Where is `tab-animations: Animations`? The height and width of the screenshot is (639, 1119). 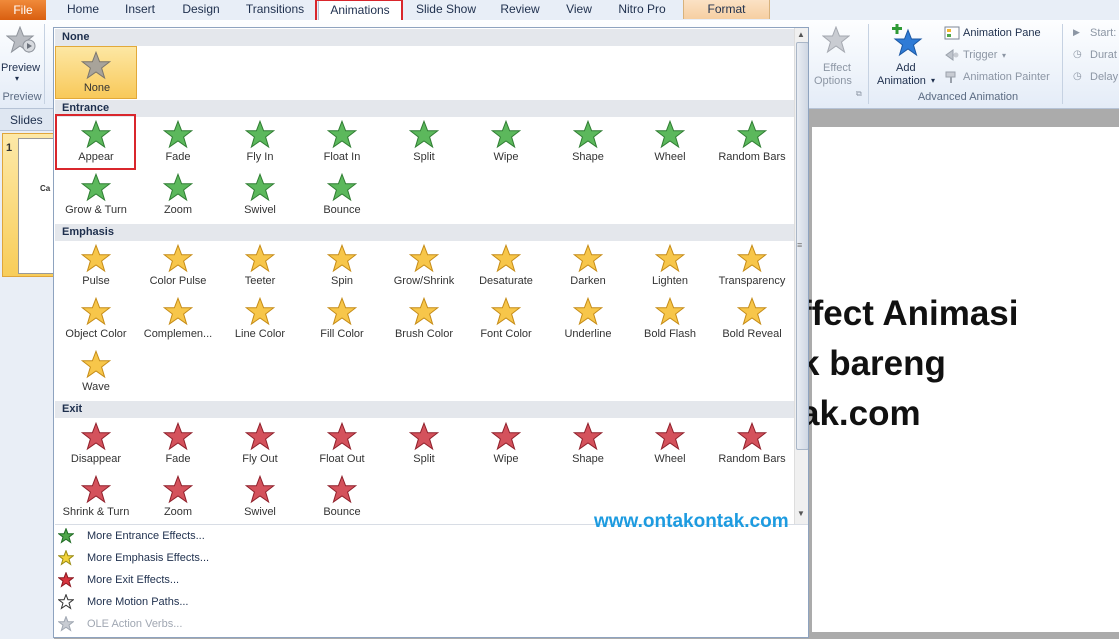 tab-animations: Animations is located at coordinates (360, 10).